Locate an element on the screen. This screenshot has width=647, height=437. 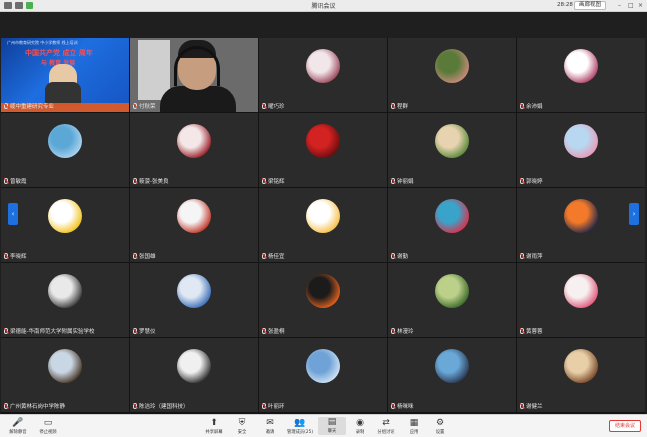
presenter-video is located at coordinates (63, 85).